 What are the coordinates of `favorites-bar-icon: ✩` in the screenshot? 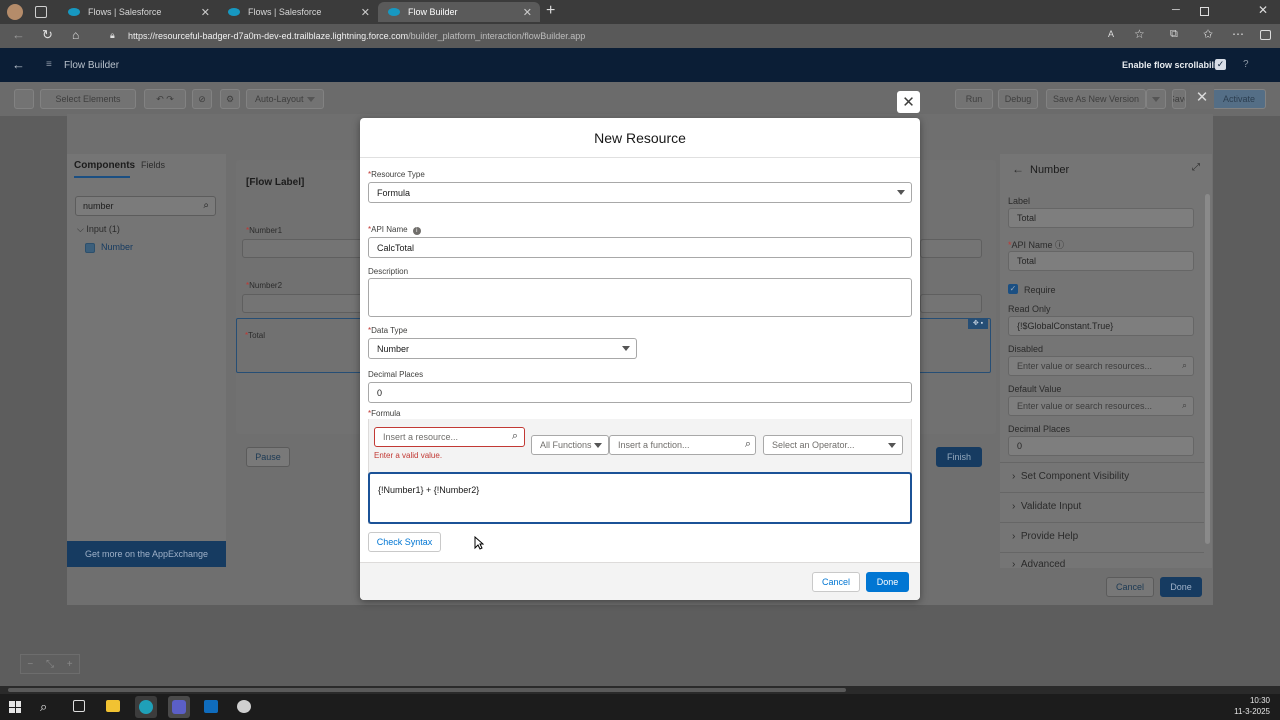 It's located at (1208, 34).